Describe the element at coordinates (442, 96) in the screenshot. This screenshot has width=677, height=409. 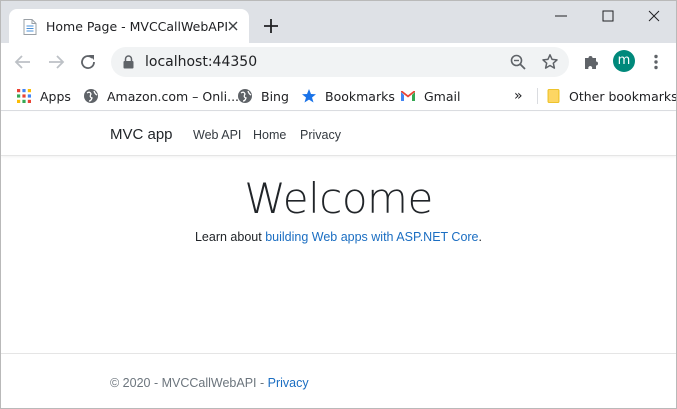
I see `bookmark-label: Gmail` at that location.